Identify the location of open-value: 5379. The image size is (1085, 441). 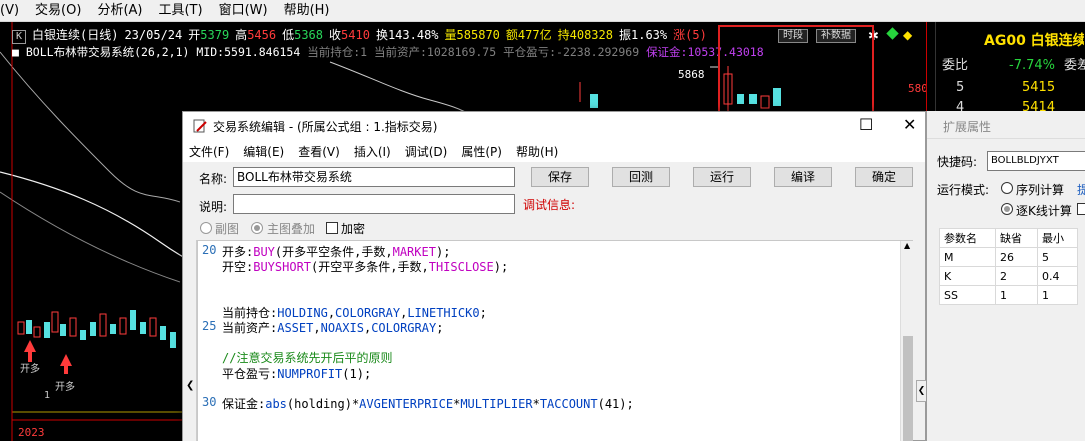
(215, 35).